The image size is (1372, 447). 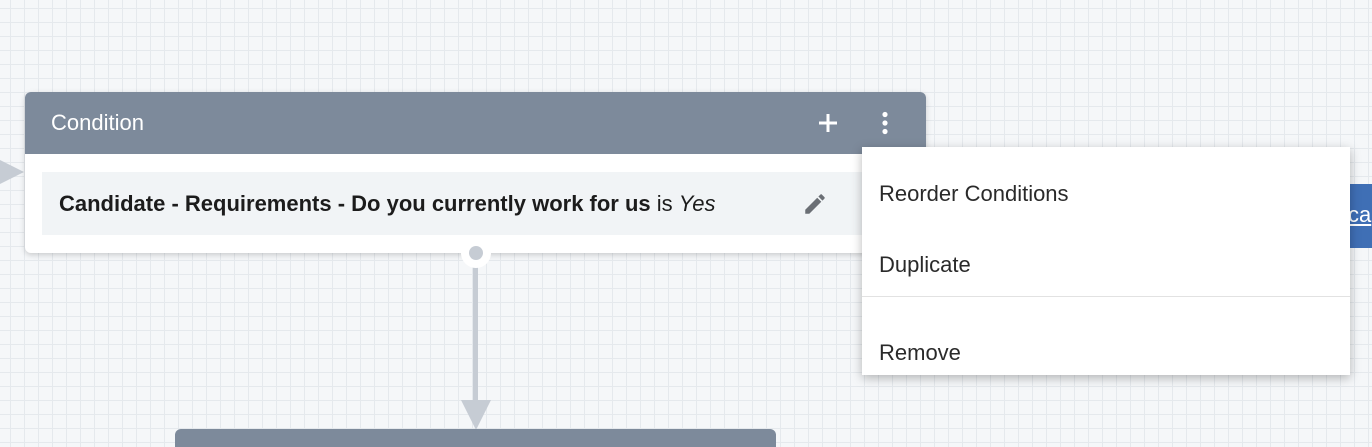 What do you see at coordinates (475, 438) in the screenshot?
I see `next-node-header` at bounding box center [475, 438].